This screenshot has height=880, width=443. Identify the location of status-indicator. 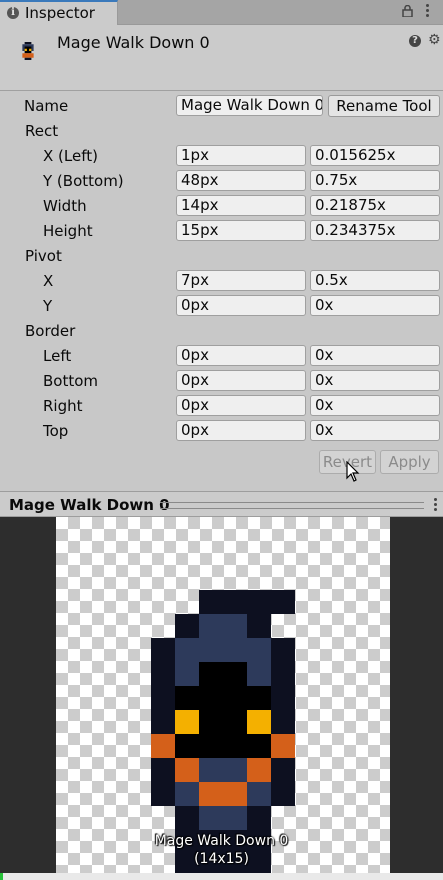
(1, 876).